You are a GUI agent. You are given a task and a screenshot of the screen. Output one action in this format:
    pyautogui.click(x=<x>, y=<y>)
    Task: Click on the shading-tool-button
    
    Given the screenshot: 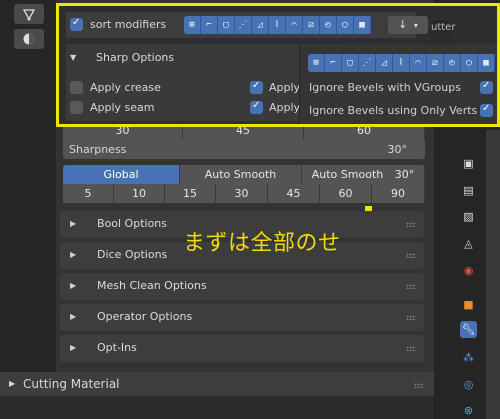 What is the action you would take?
    pyautogui.click(x=29, y=39)
    